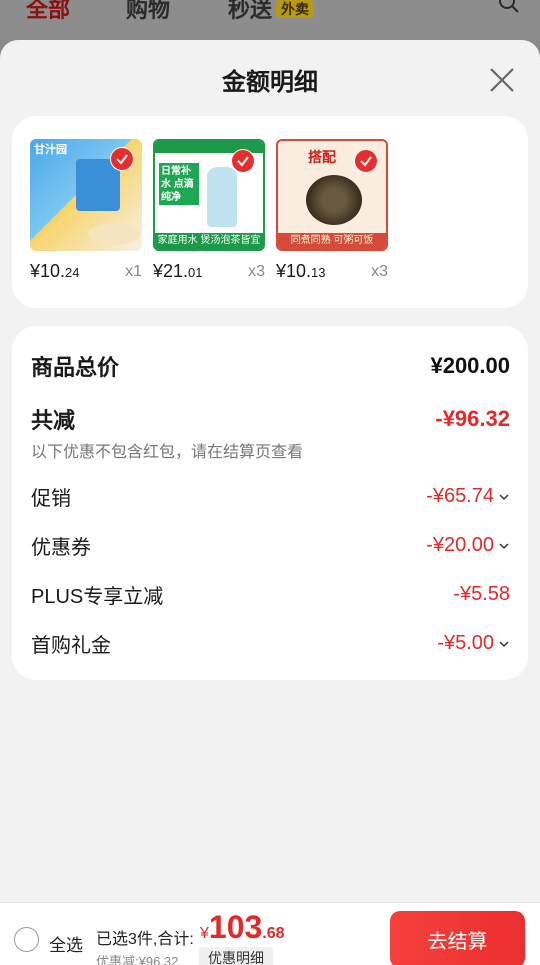 The width and height of the screenshot is (540, 965). What do you see at coordinates (318, 272) in the screenshot?
I see `price-dec: 13` at bounding box center [318, 272].